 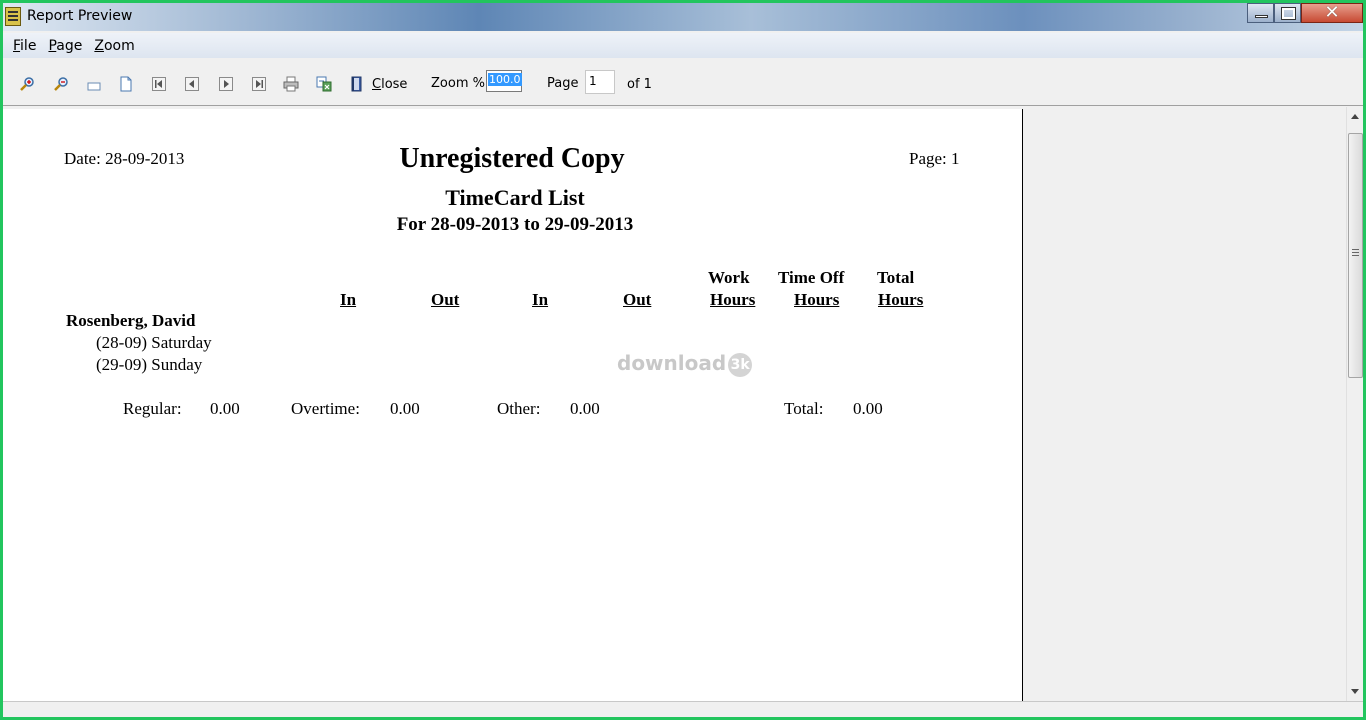 I want to click on export-icon, so click(x=324, y=84).